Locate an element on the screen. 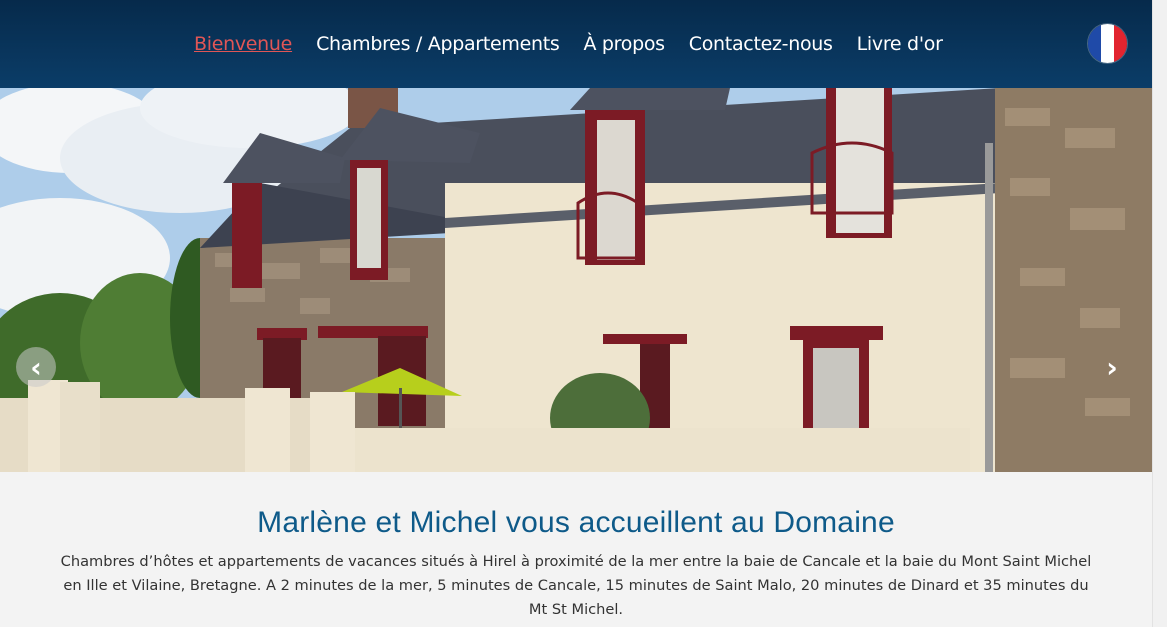 This screenshot has height=627, width=1167. carousel-next-button: › is located at coordinates (1112, 367).